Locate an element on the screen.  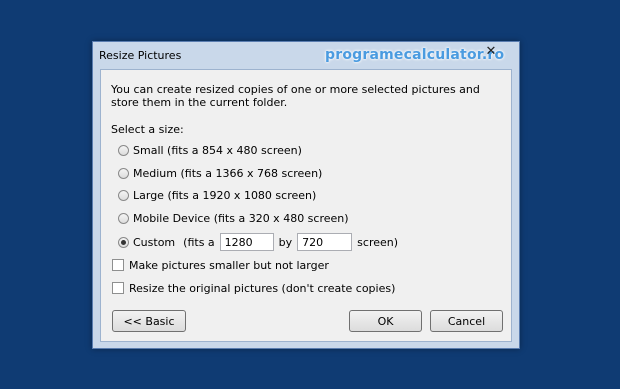
radio-medium: Medium (fits a 1366 x 768 screen) is located at coordinates (220, 173).